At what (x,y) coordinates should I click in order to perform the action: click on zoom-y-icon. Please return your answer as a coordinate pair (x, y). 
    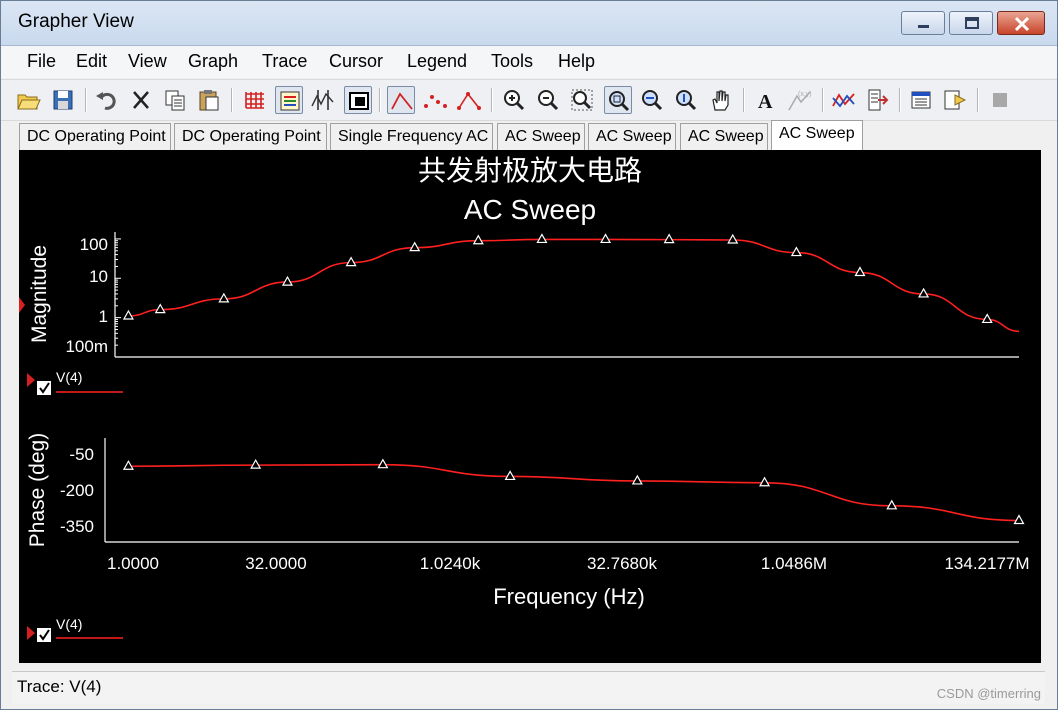
    Looking at the image, I should click on (686, 100).